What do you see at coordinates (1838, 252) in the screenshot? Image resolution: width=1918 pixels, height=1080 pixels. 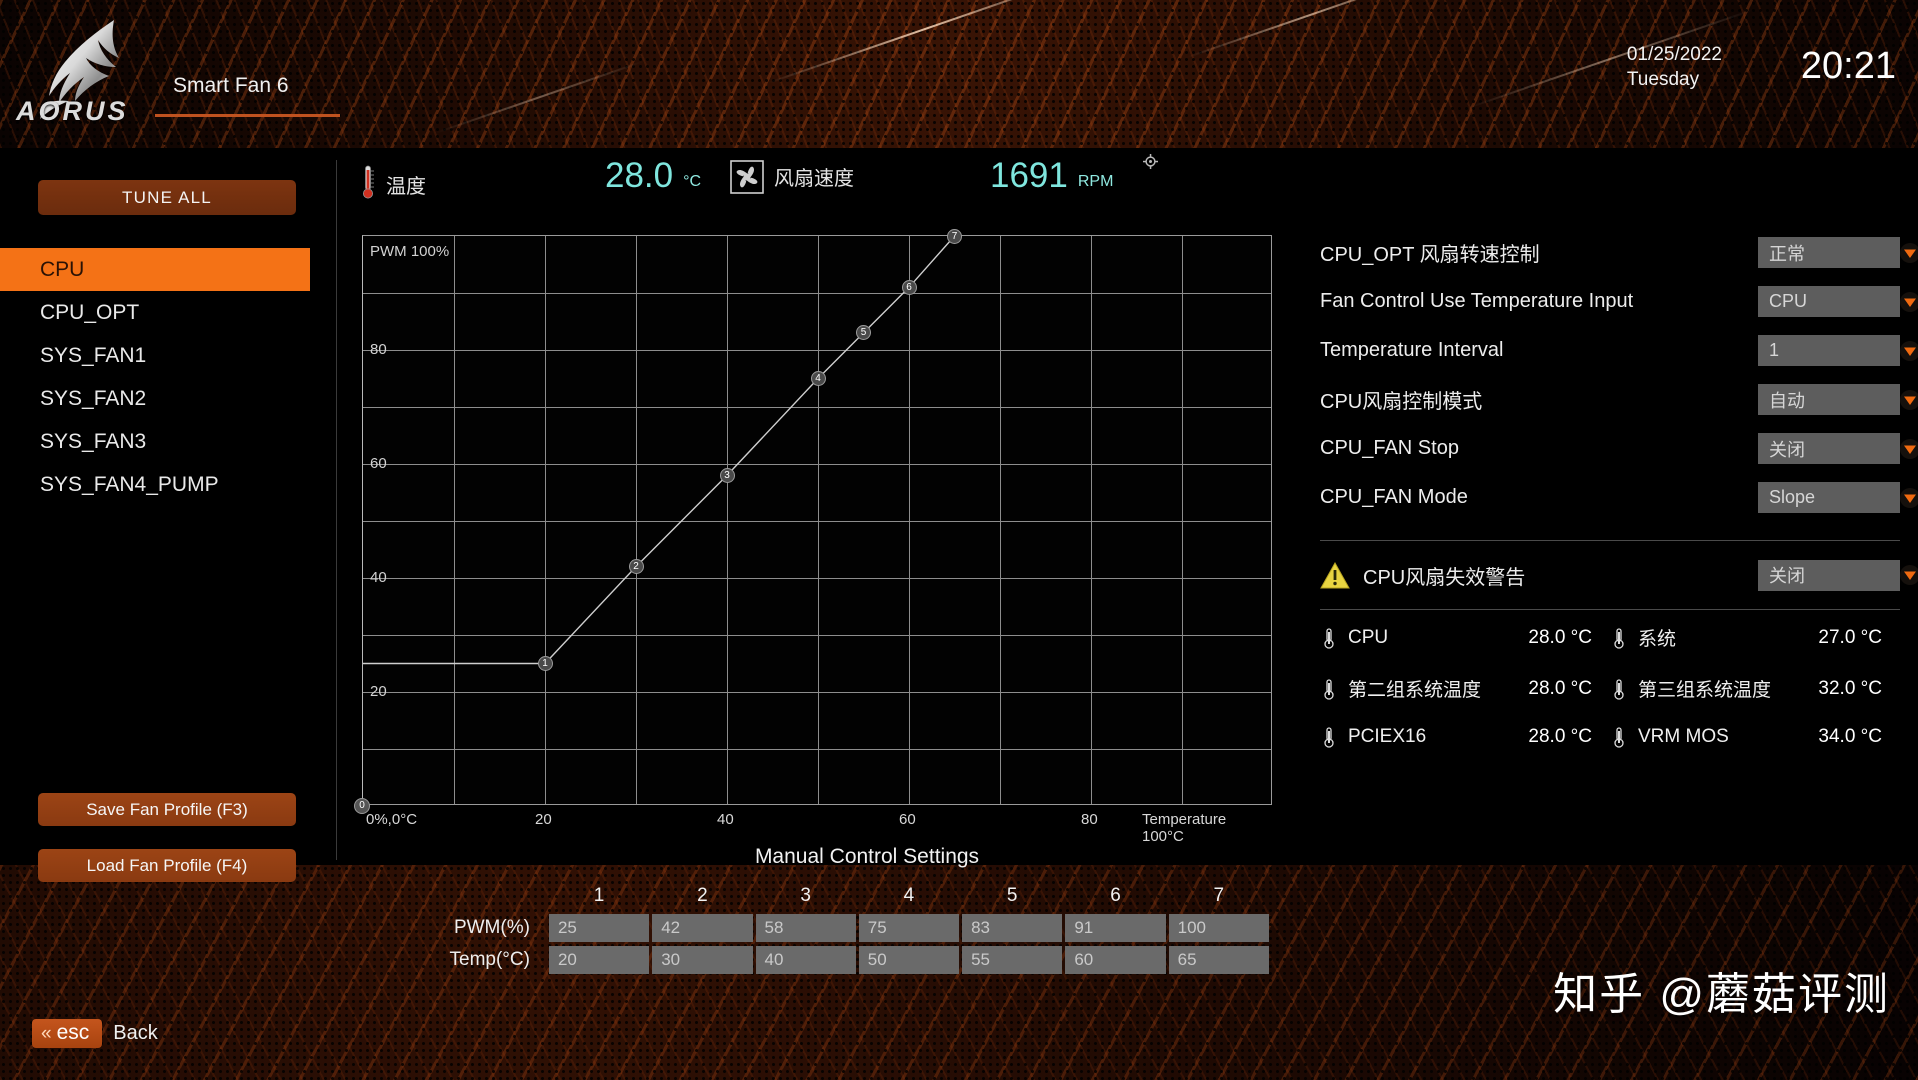 I see `setting-value-dropdown: 正常` at bounding box center [1838, 252].